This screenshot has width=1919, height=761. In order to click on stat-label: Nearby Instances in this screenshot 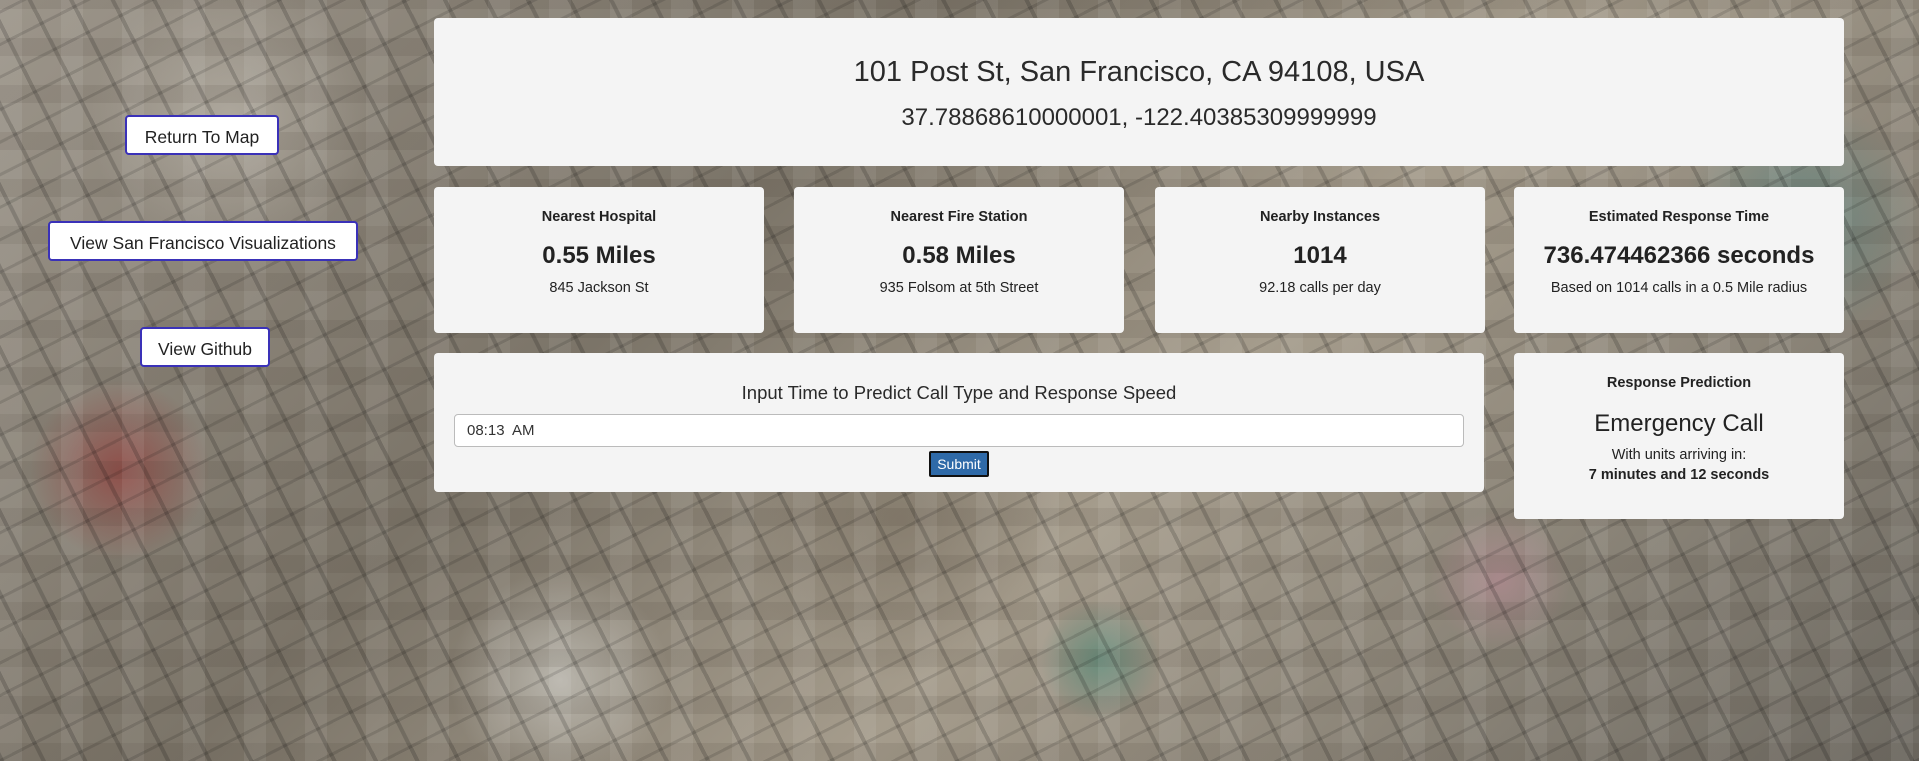, I will do `click(1320, 217)`.